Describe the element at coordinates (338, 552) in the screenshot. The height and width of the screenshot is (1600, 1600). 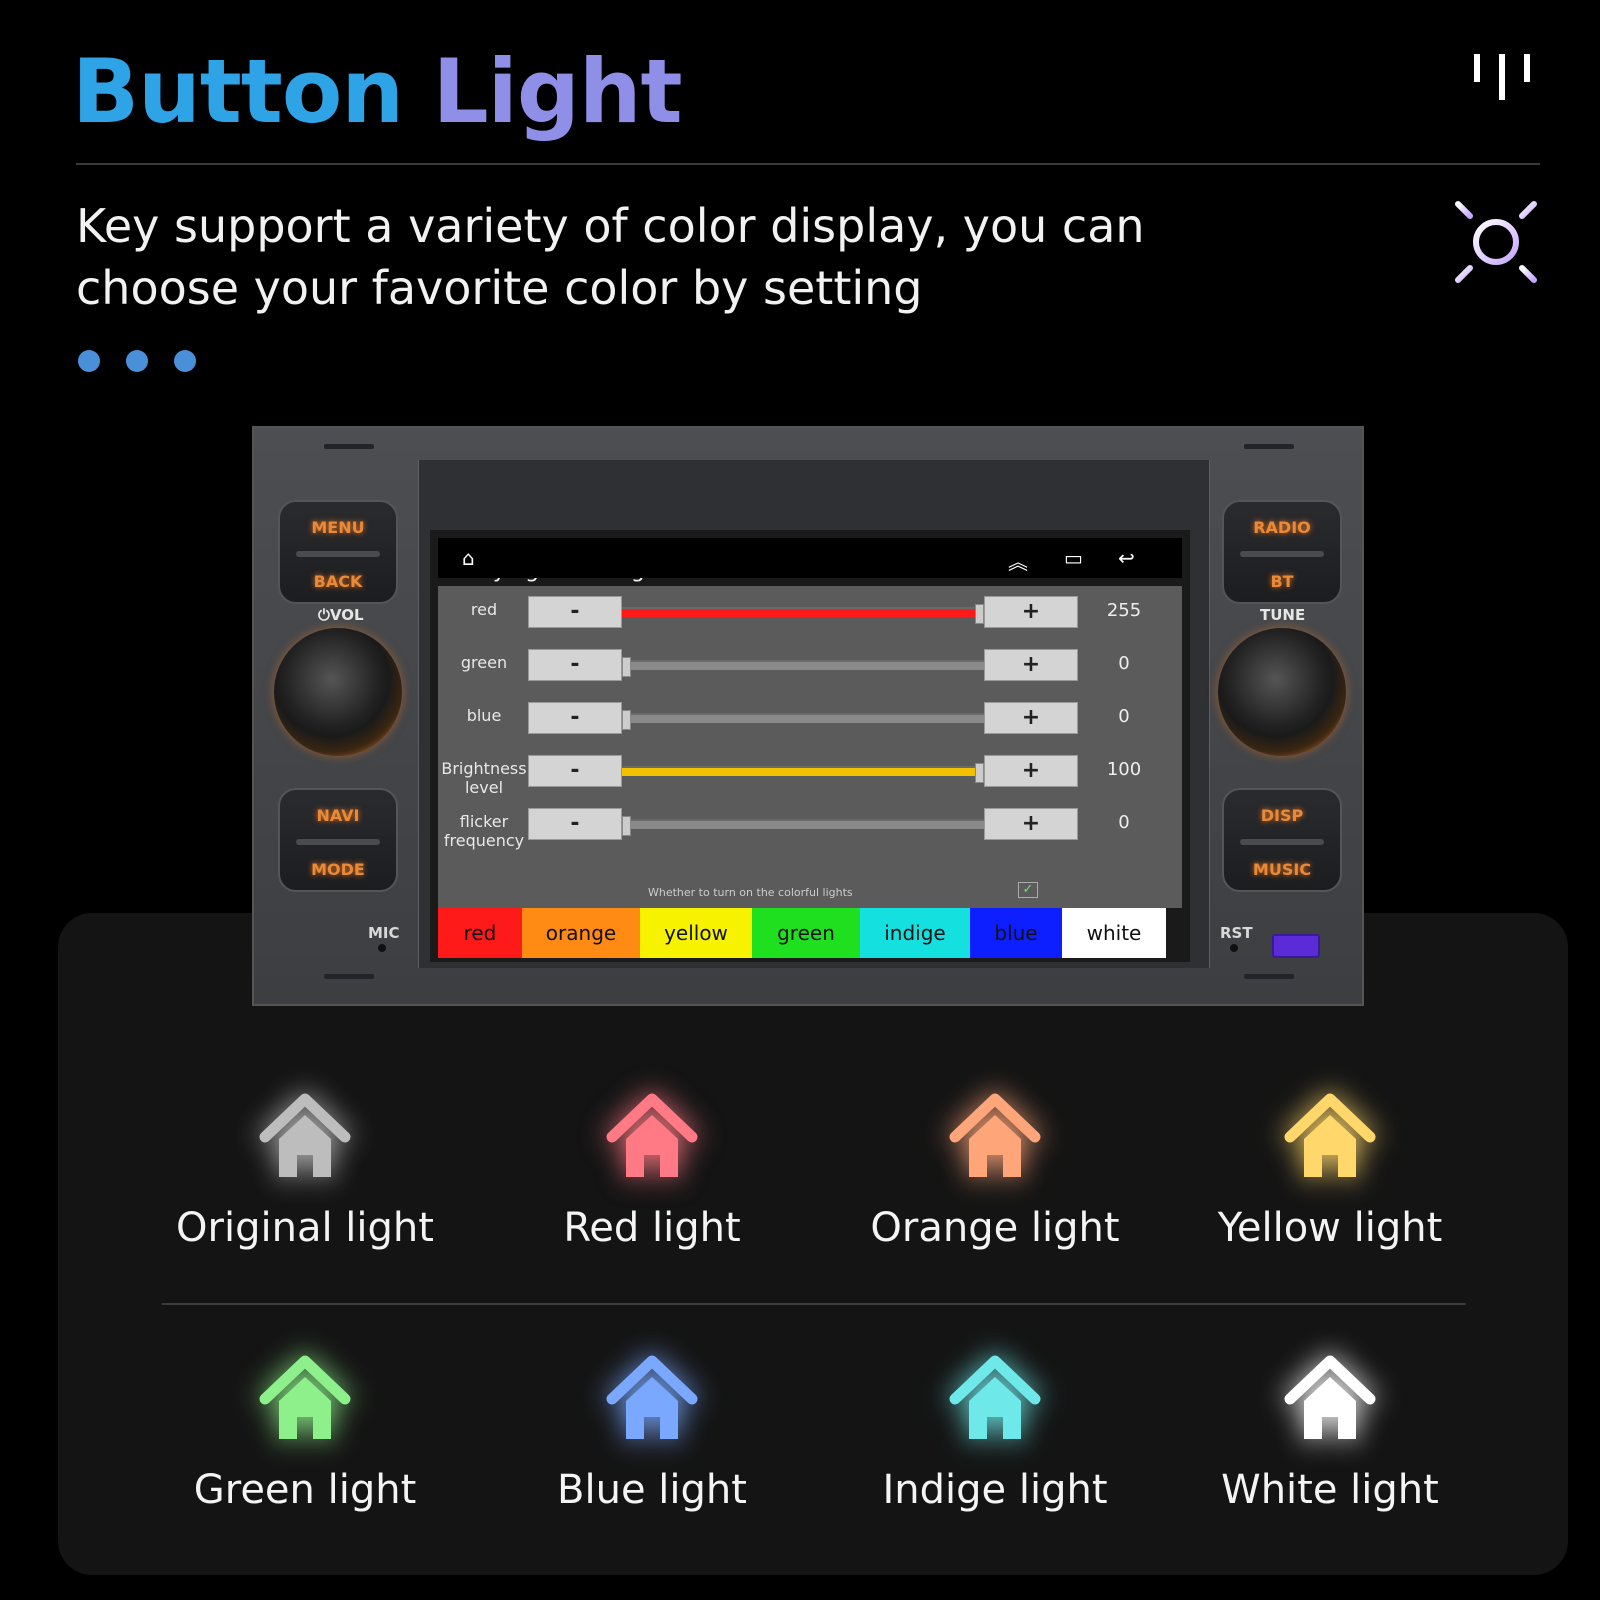
I see `menu-back-button: MENU BACK` at that location.